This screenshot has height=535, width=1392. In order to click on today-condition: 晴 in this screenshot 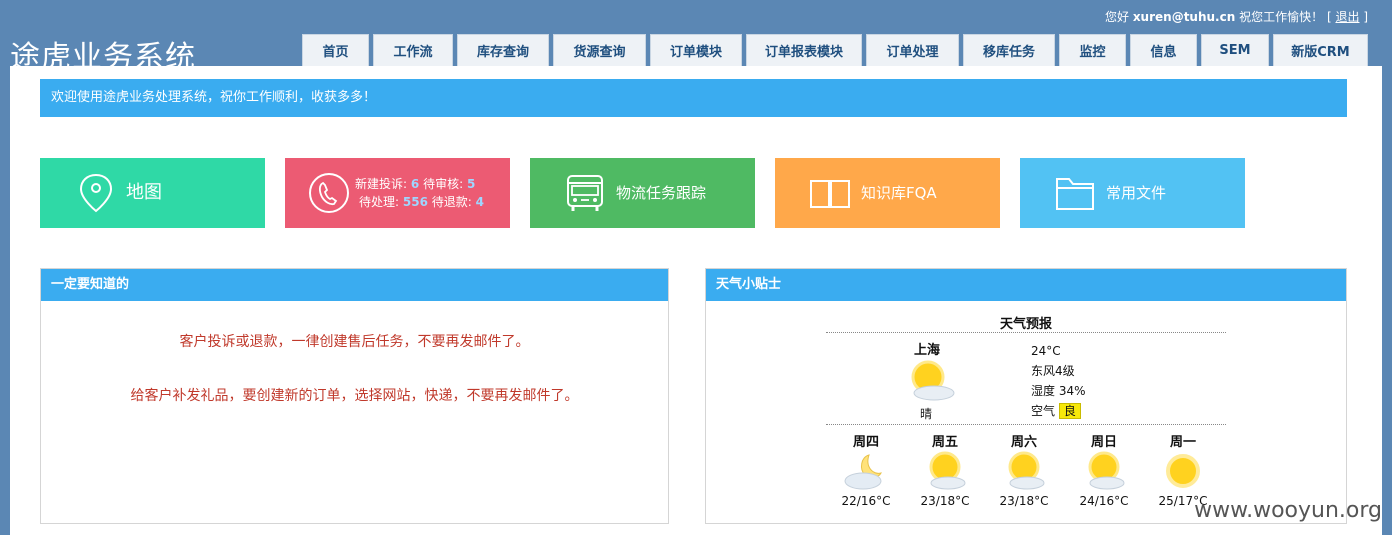, I will do `click(926, 414)`.